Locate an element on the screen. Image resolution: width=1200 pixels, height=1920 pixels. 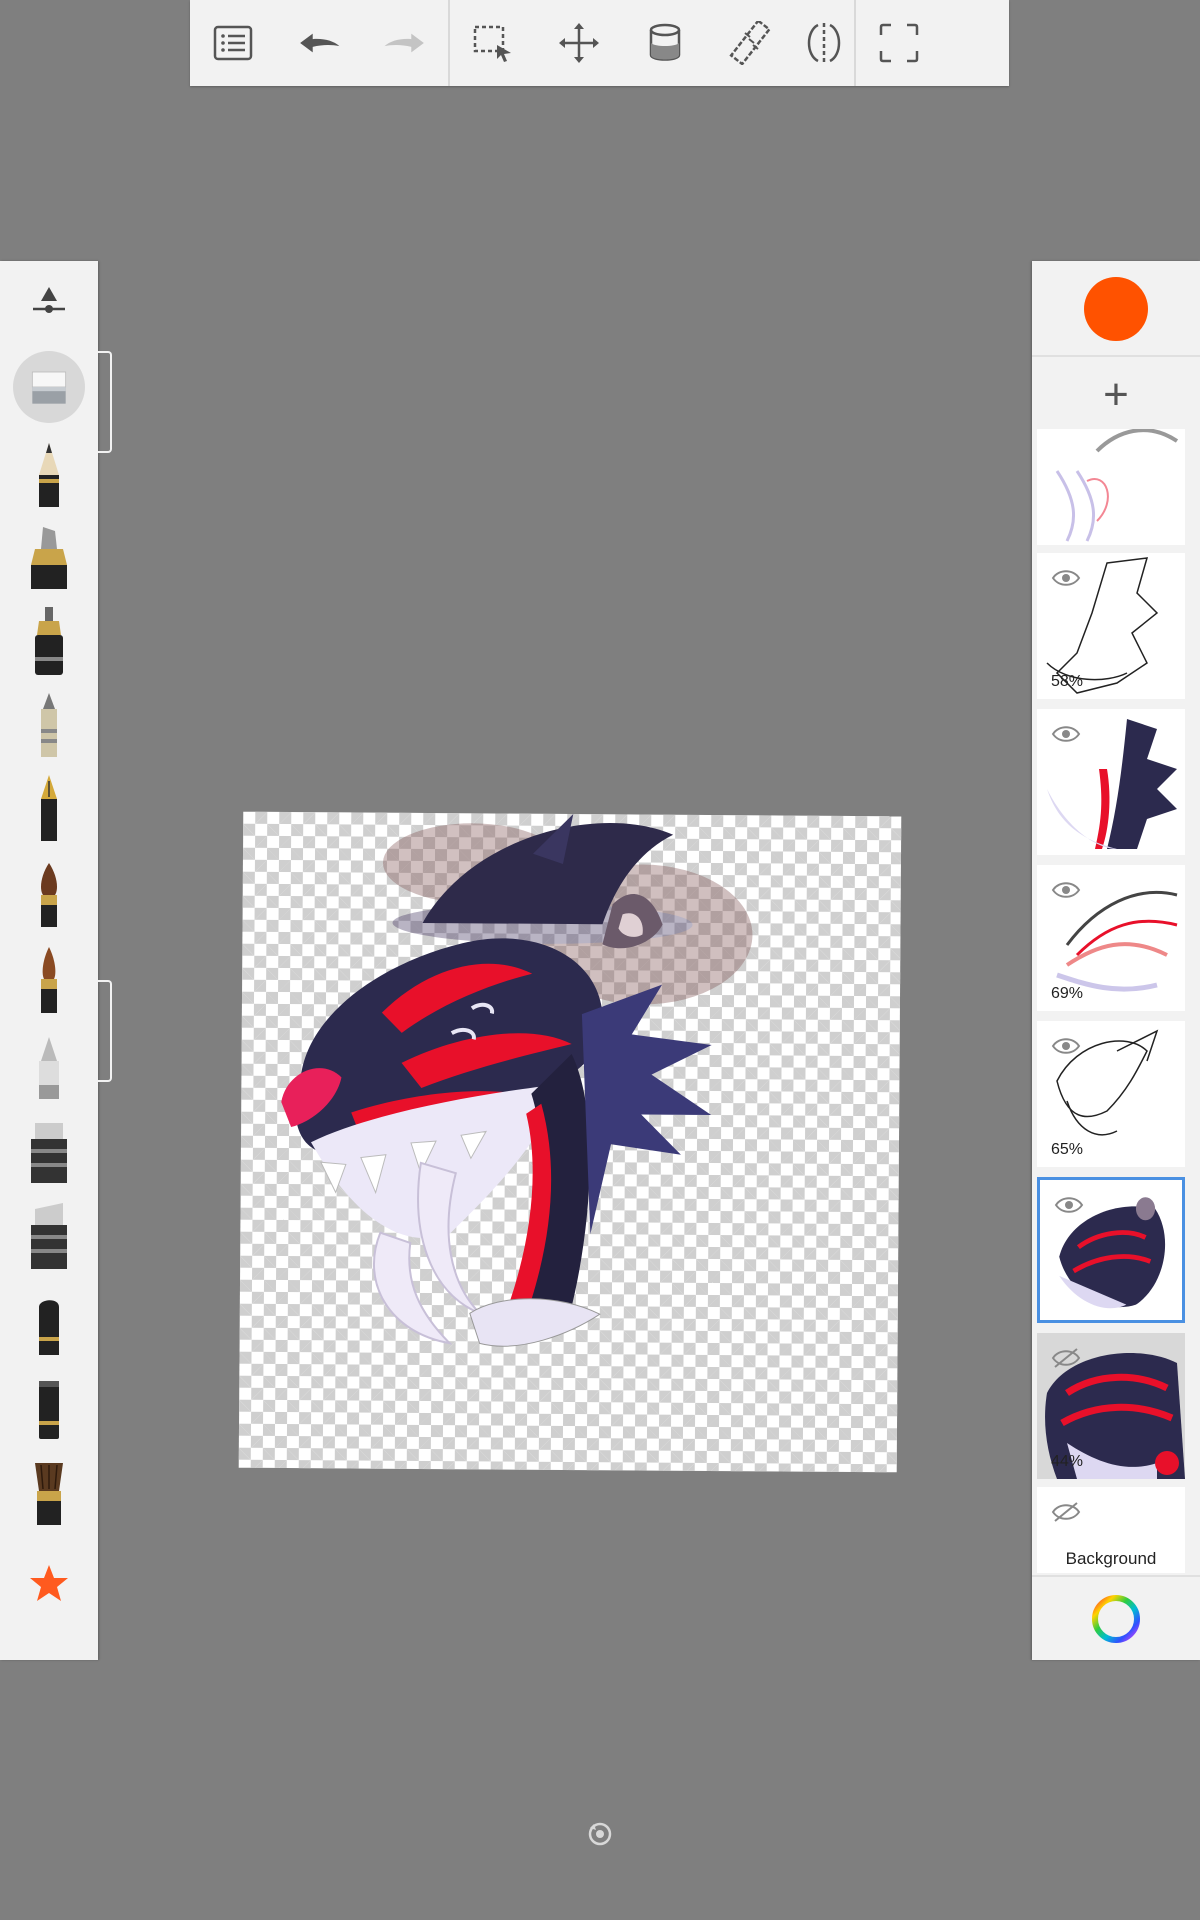
ink-pen-icon is located at coordinates (49, 641).